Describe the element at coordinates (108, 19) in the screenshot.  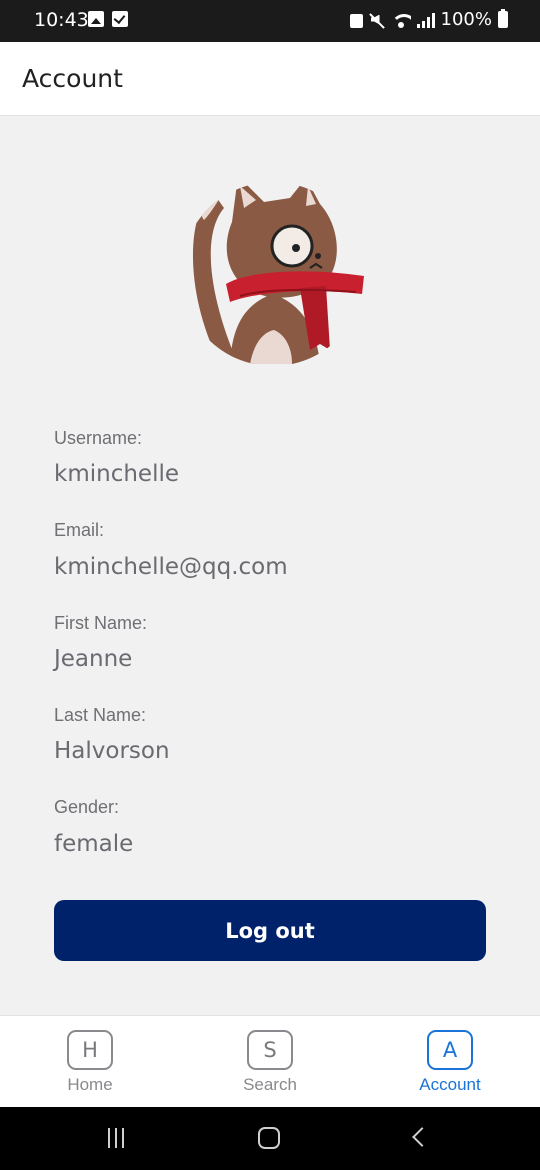
I see `status-notification-icons` at that location.